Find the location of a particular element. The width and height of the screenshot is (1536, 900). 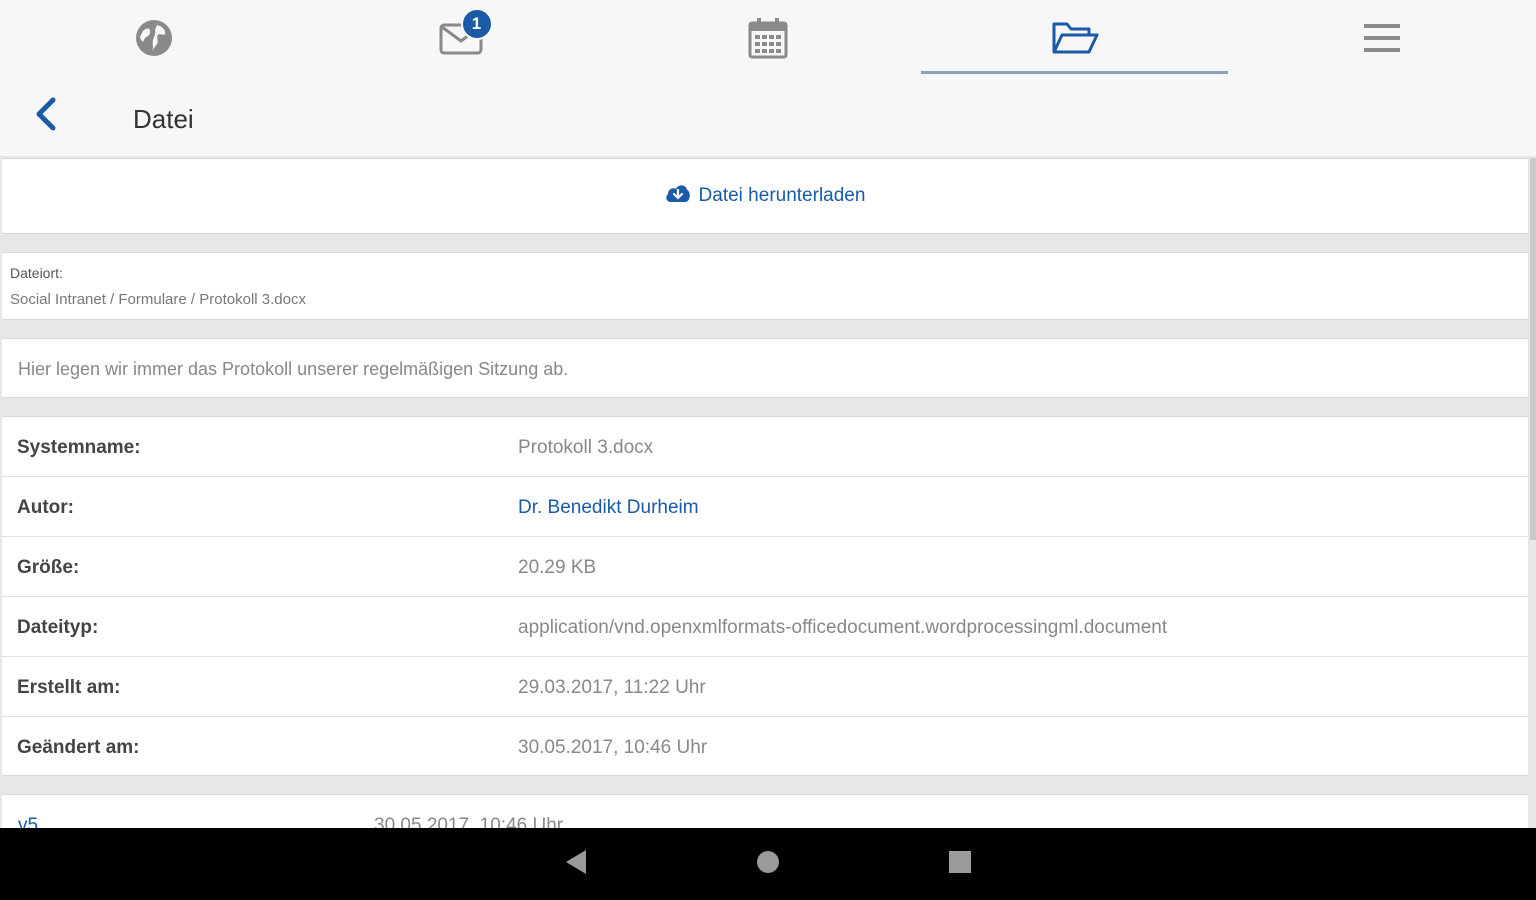

folder-icon is located at coordinates (1075, 38).